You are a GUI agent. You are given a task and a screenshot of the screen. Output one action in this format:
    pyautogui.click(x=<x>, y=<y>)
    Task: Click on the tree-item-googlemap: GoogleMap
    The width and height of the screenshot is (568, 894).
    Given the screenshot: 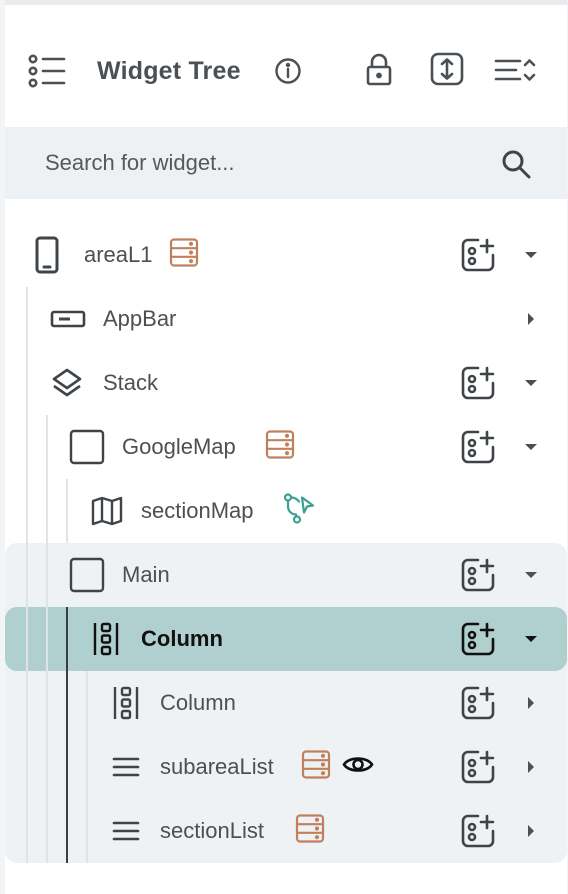 What is the action you would take?
    pyautogui.click(x=286, y=447)
    